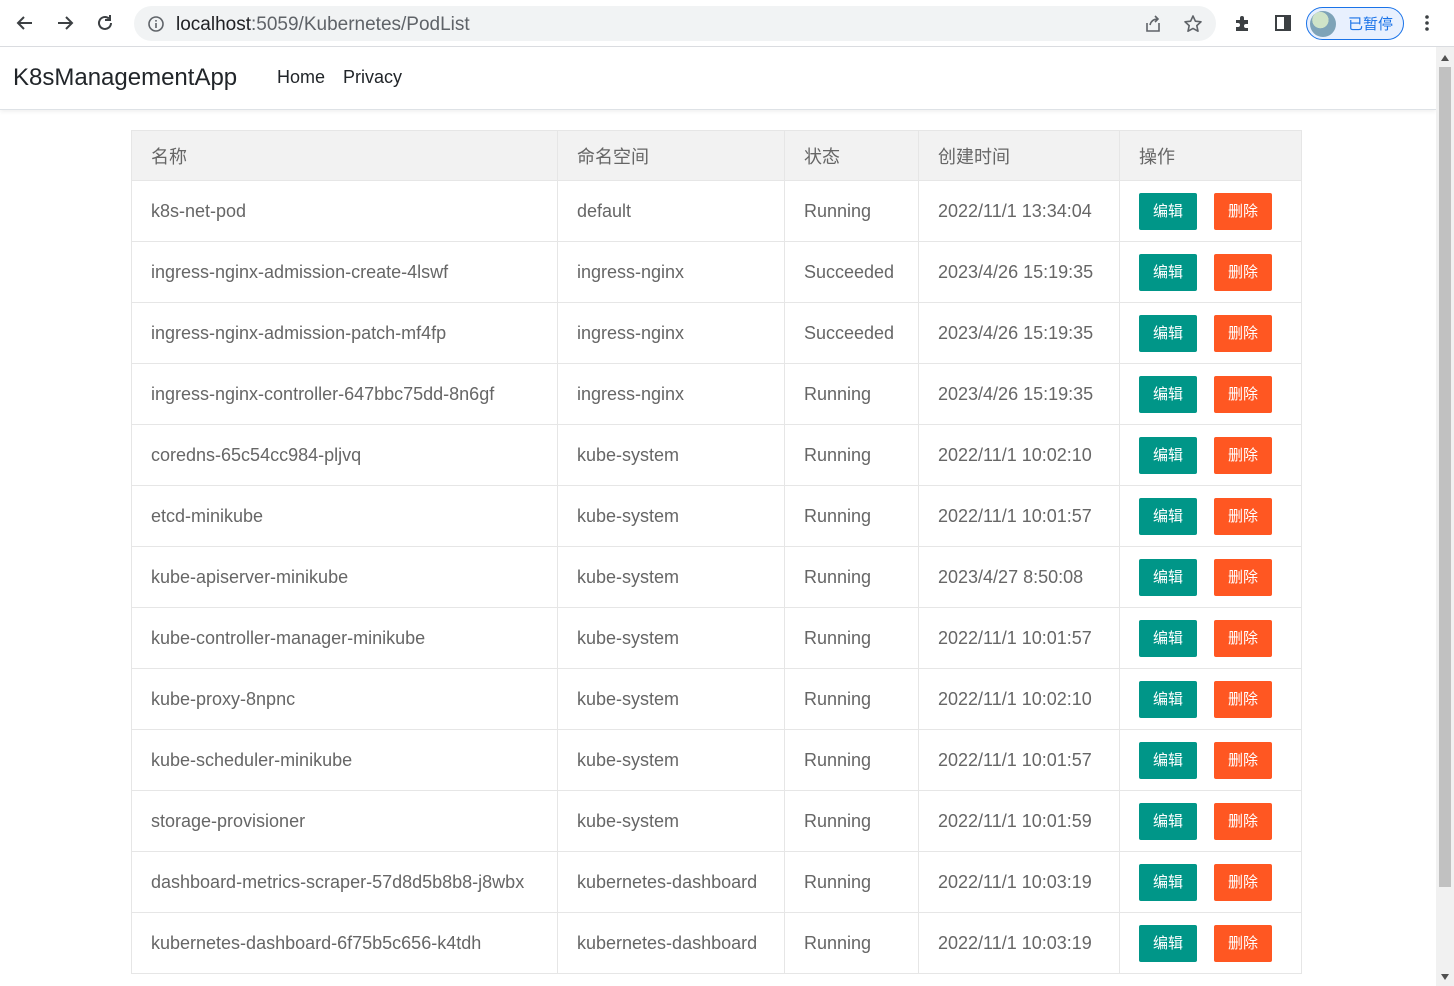 This screenshot has width=1454, height=986. I want to click on scroll-up-icon, so click(1445, 58).